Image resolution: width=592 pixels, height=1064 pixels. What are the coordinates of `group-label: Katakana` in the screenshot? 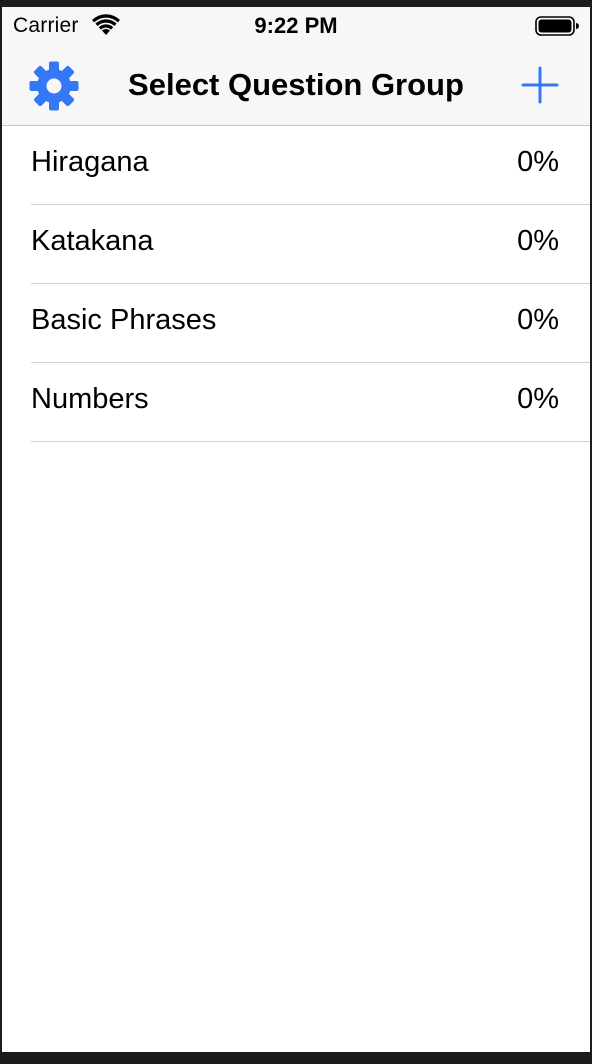 It's located at (92, 241).